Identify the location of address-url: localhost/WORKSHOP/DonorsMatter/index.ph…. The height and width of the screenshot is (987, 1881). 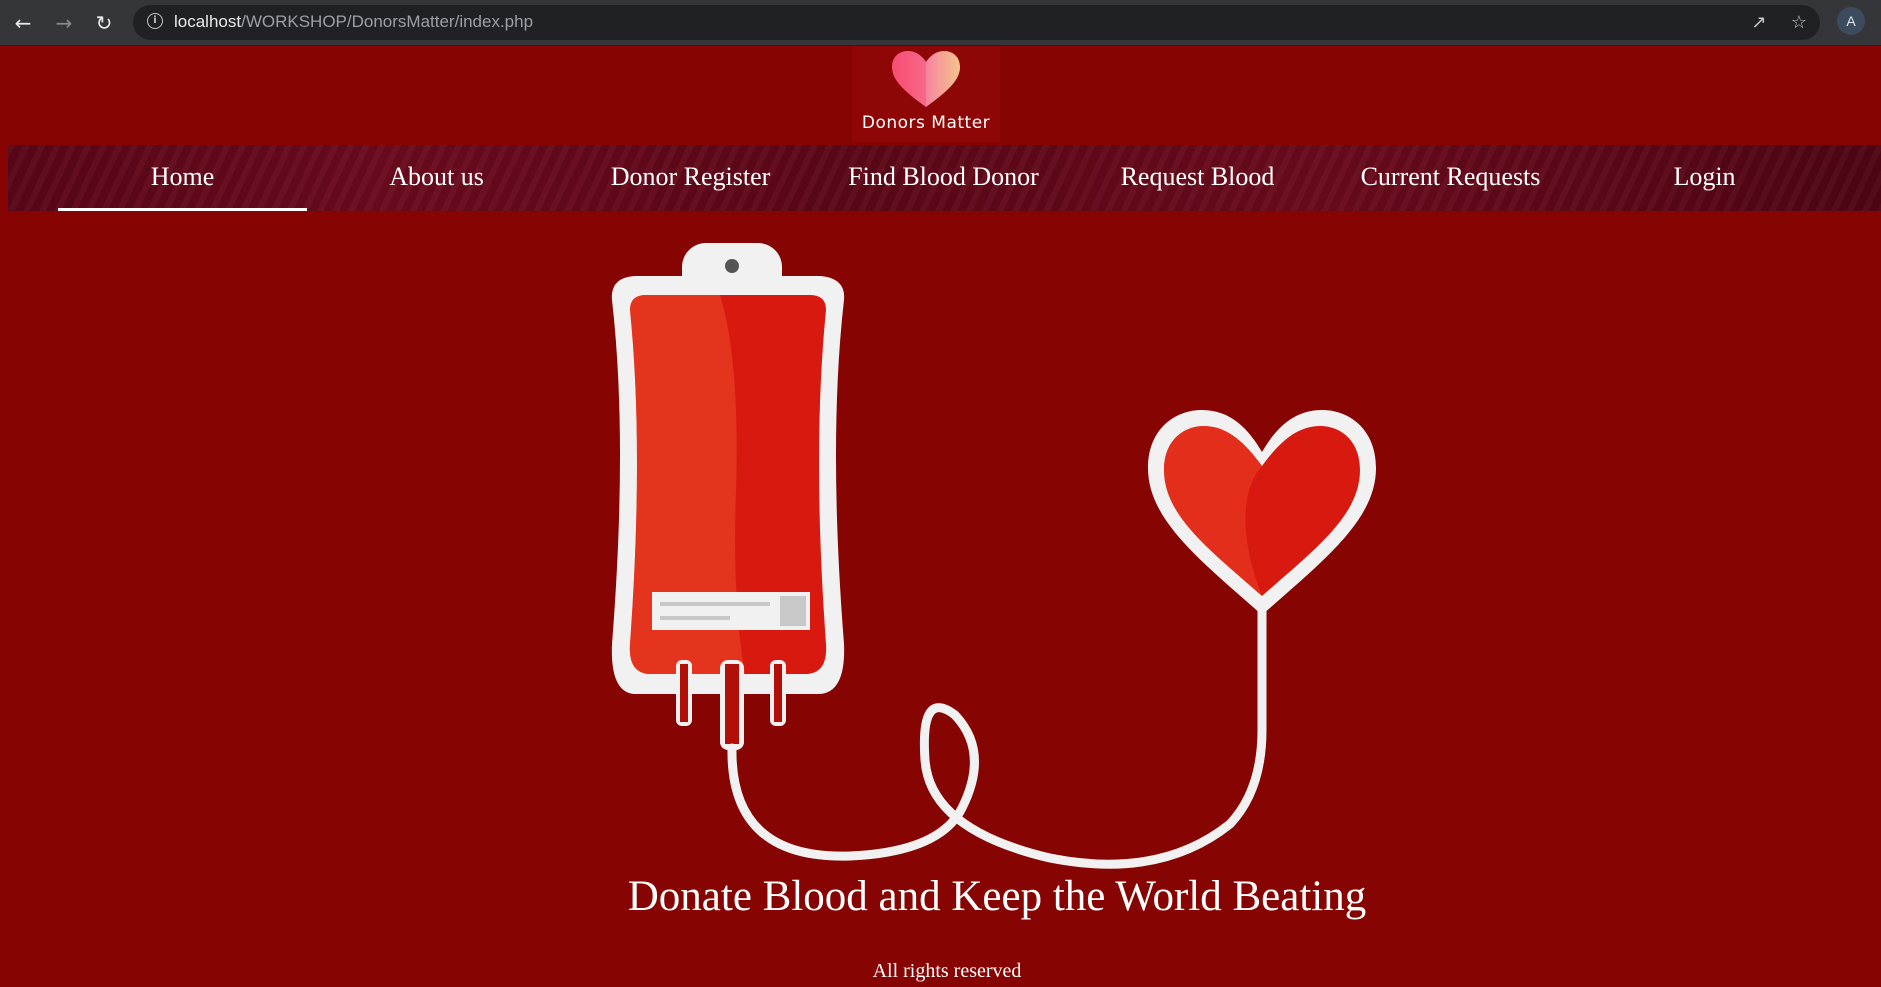
(353, 22).